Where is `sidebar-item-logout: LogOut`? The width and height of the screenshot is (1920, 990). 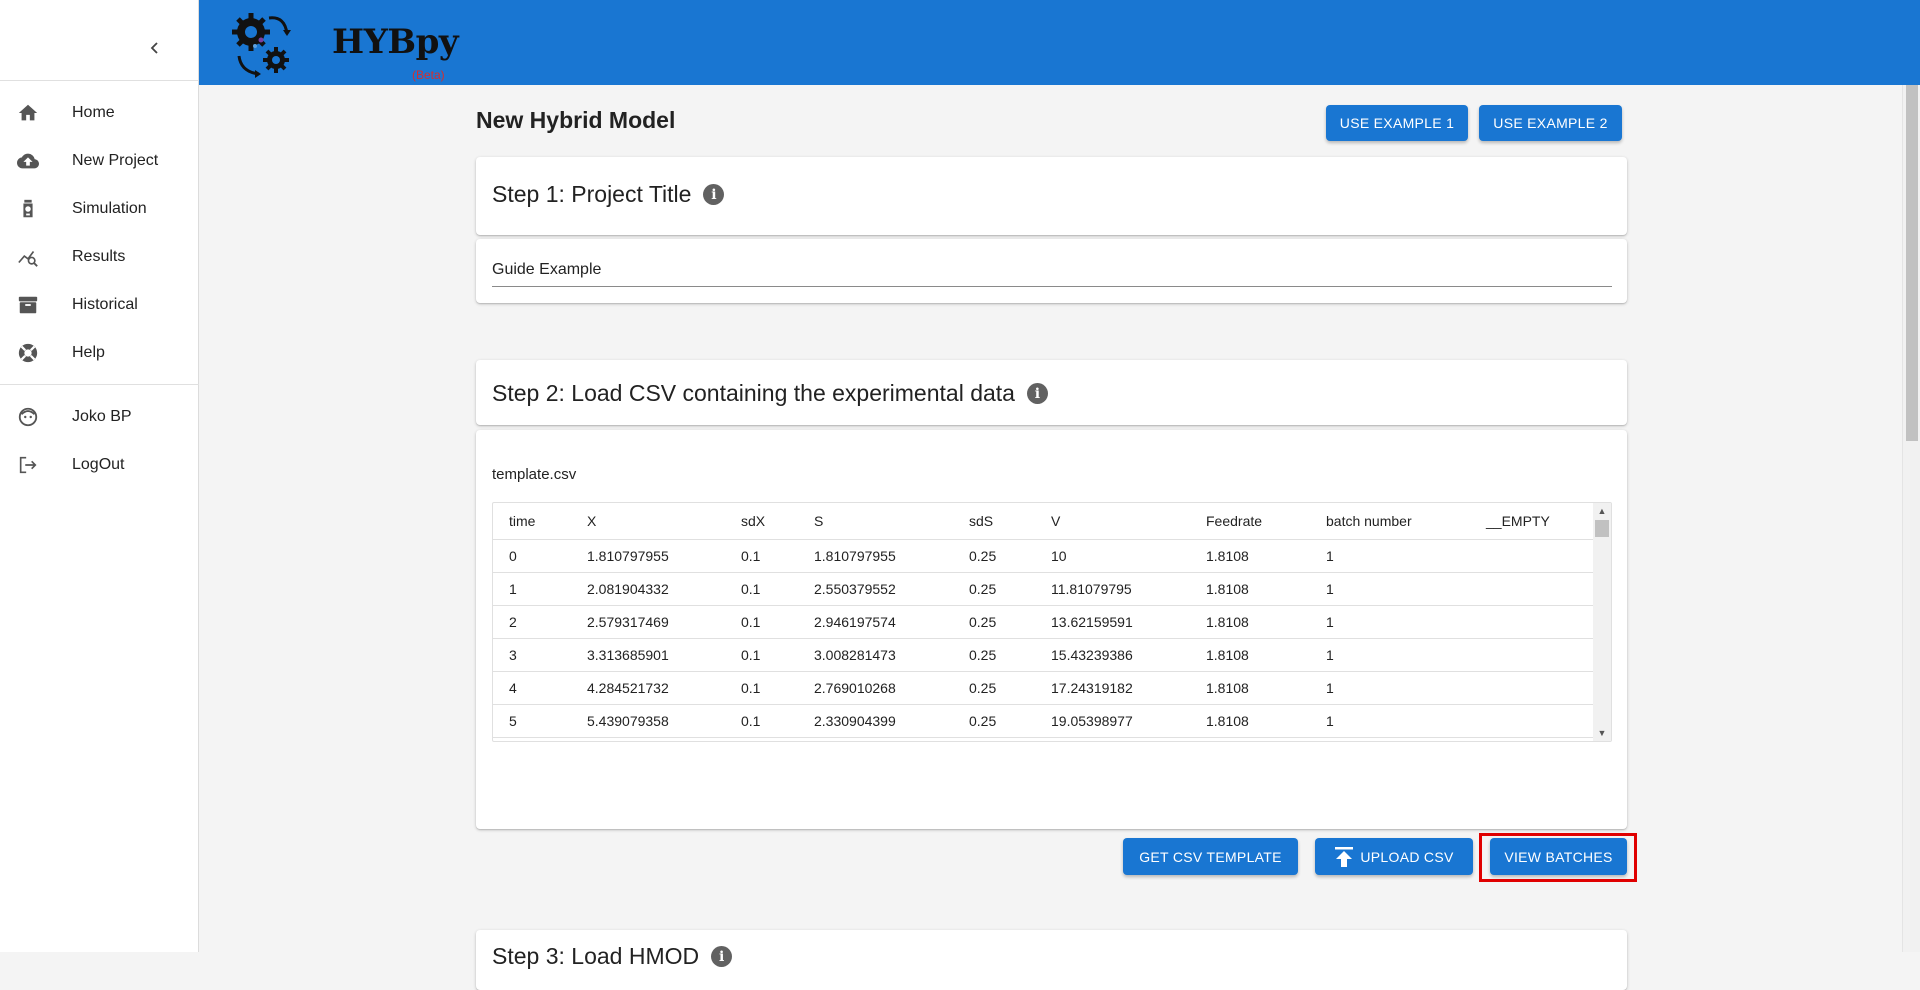
sidebar-item-logout: LogOut is located at coordinates (99, 465).